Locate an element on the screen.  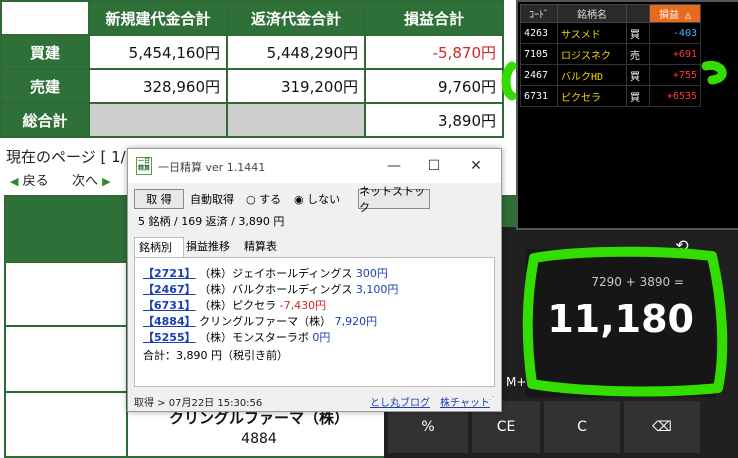
list-item: 【4884】 クリングルファーマ（株） 7,920円 is located at coordinates (260, 322).